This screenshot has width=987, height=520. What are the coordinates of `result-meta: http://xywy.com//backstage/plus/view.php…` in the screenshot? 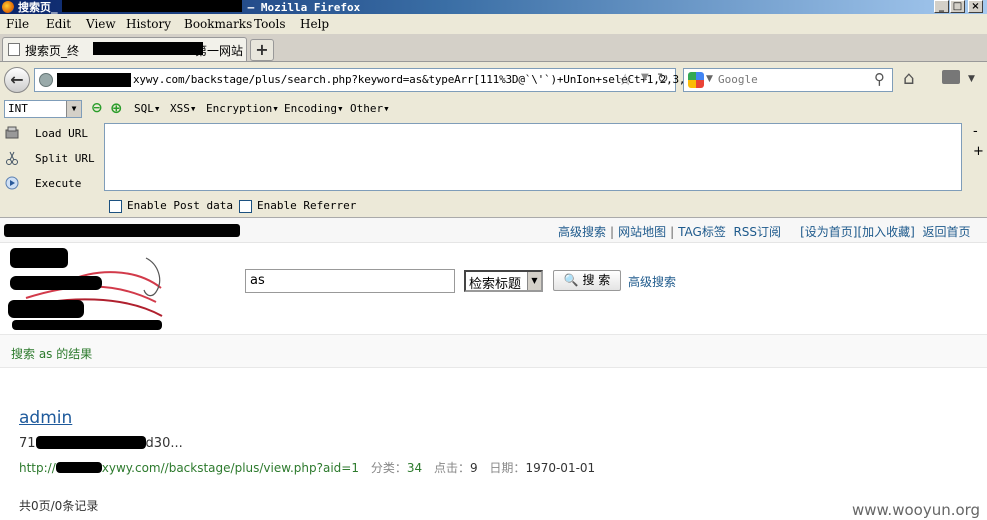 It's located at (307, 468).